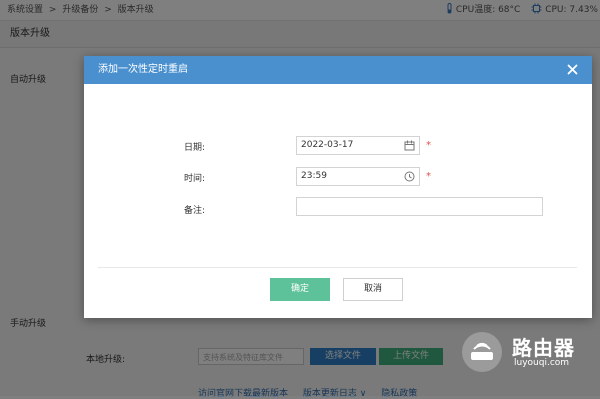  I want to click on watermark: 路由器 luyouqi.com, so click(530, 353).